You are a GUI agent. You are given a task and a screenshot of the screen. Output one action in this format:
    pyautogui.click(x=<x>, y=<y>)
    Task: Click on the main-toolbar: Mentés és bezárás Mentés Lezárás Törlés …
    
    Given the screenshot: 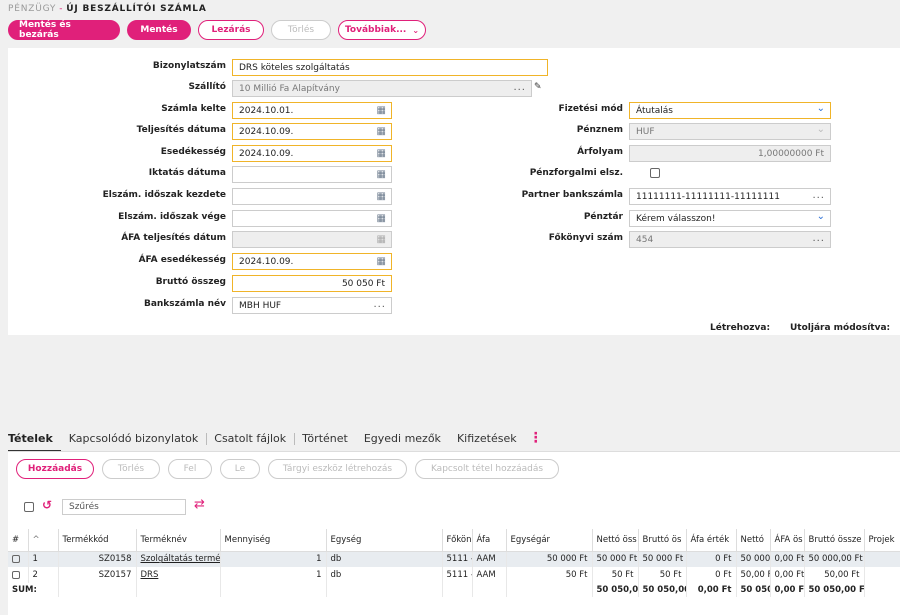 What is the action you would take?
    pyautogui.click(x=217, y=30)
    